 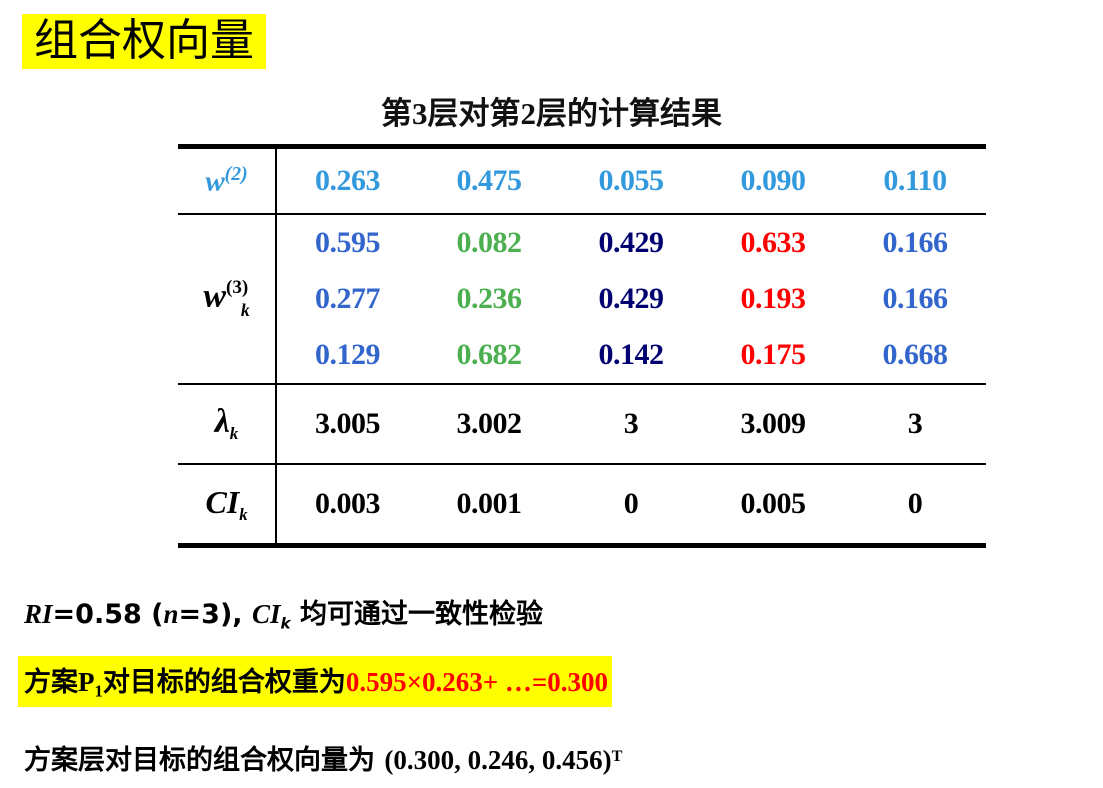 I want to click on ri-ci-label: CI, so click(x=266, y=614).